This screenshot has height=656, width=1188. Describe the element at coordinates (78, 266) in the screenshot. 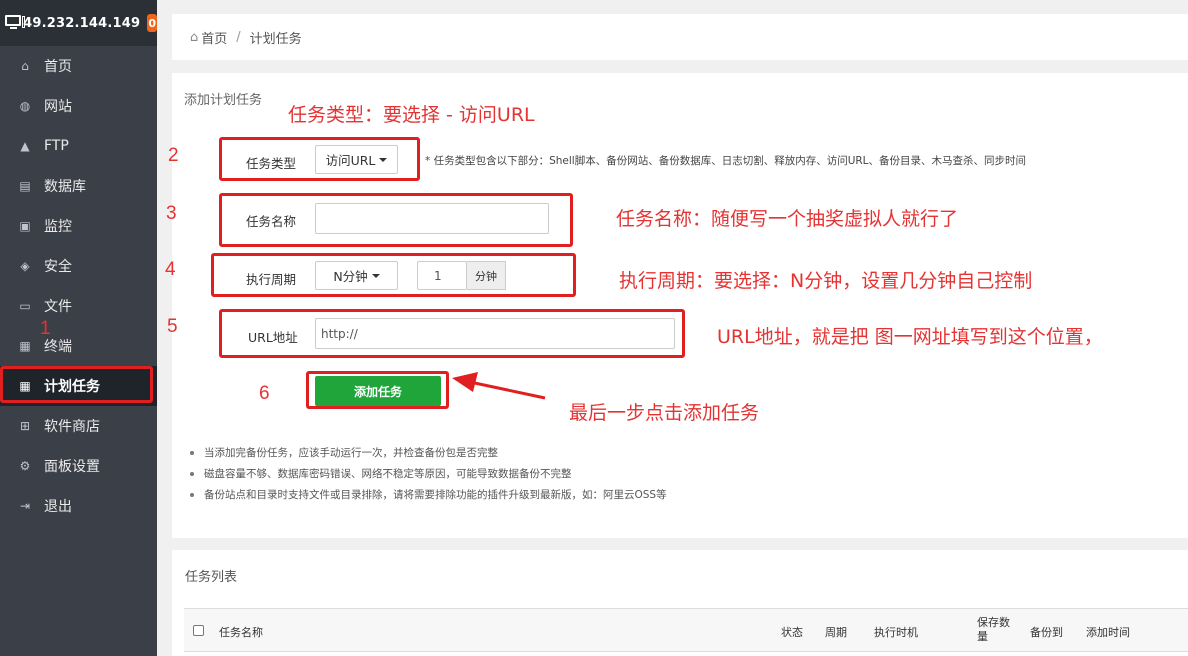

I see `sidebar-item-security: ◈ 安全` at that location.